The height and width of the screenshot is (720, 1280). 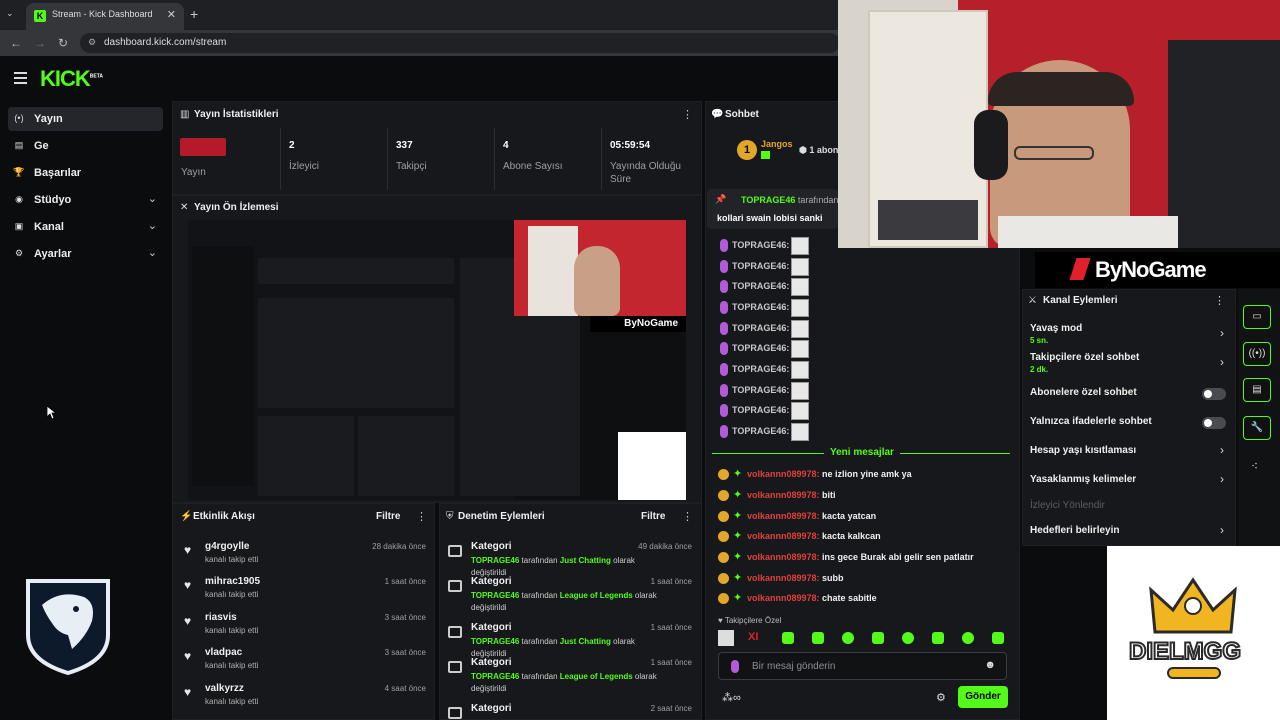 What do you see at coordinates (85, 227) in the screenshot?
I see `sidebar-item-kanal: ▣ Kanal ⌄` at bounding box center [85, 227].